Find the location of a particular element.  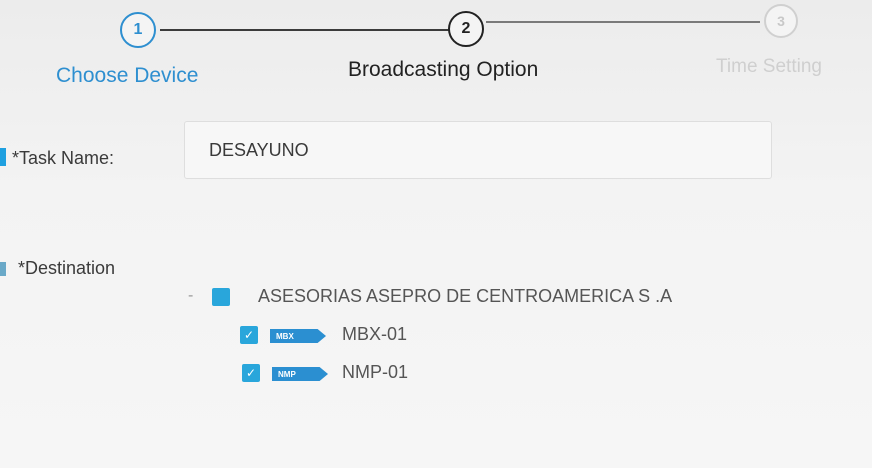

step-1-number: 1 is located at coordinates (138, 29).